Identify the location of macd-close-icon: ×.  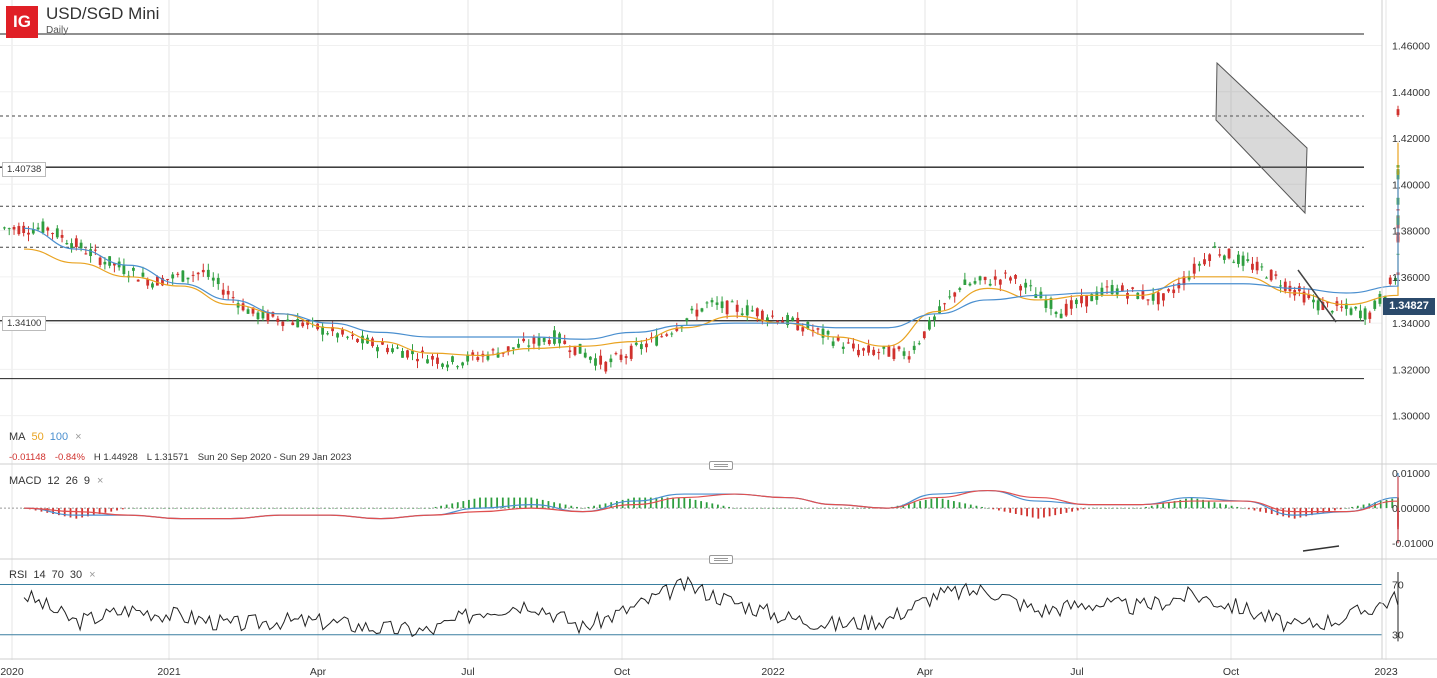
(100, 481).